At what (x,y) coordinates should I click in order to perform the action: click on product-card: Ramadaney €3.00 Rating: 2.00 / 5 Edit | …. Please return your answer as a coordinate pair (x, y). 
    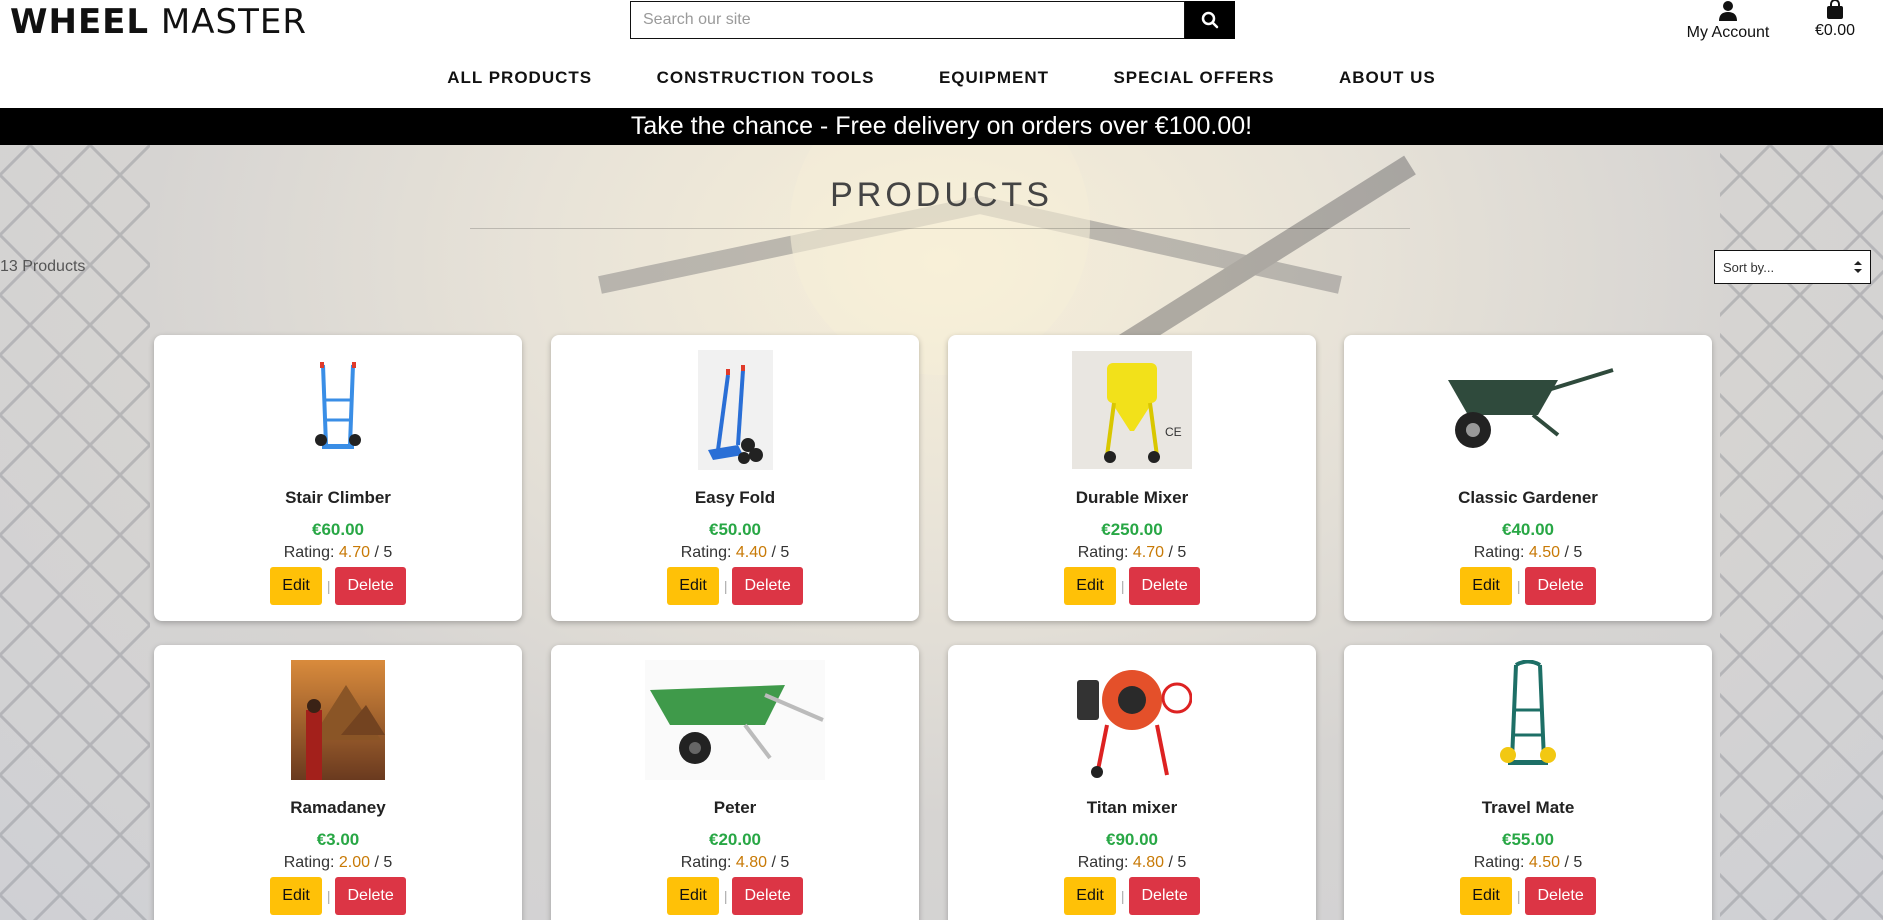
    Looking at the image, I should click on (338, 782).